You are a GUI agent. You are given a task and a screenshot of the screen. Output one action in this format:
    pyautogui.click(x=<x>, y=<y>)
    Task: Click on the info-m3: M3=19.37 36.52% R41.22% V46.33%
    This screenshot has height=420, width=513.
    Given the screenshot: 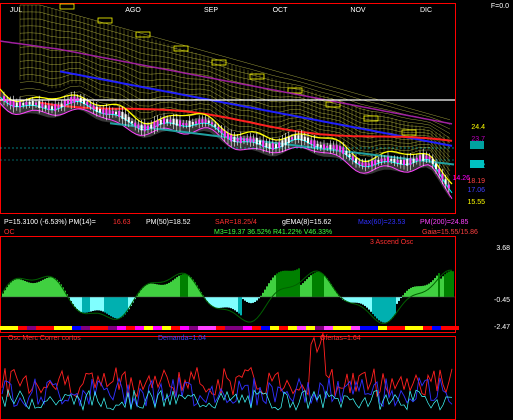 What is the action you would take?
    pyautogui.click(x=273, y=232)
    